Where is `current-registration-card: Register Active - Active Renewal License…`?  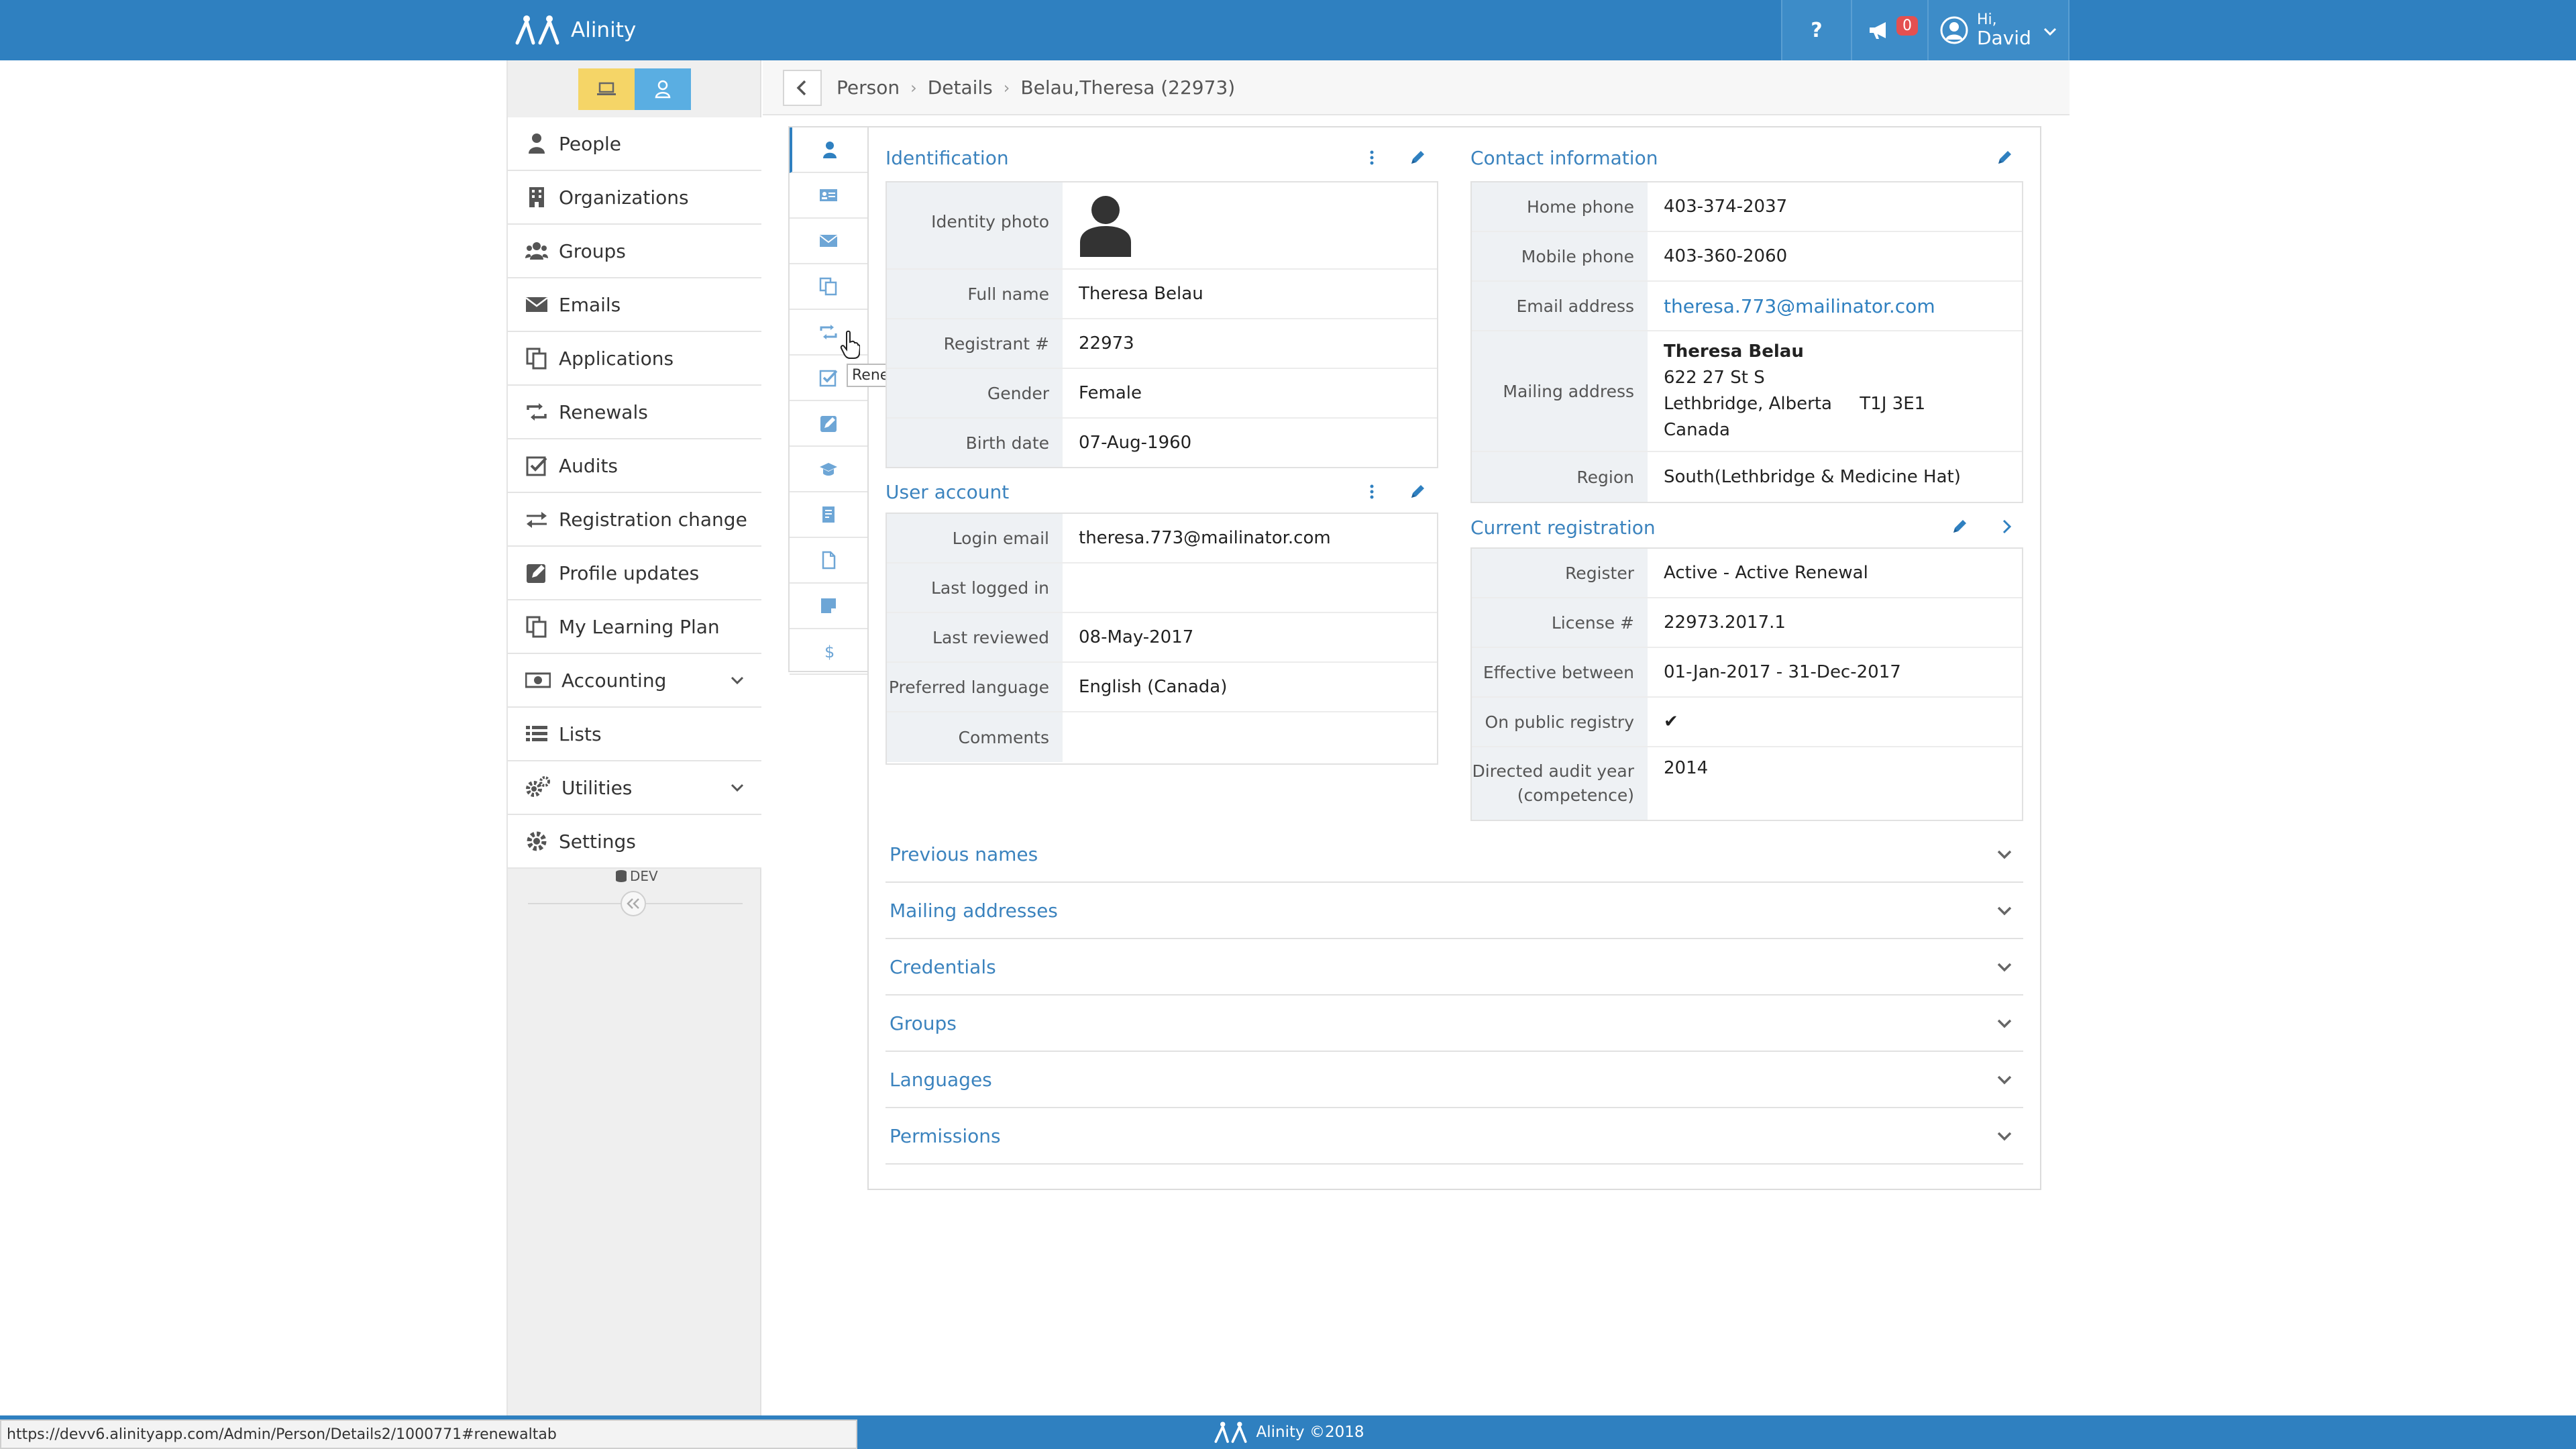
current-registration-card: Register Active - Active Renewal License… is located at coordinates (1746, 684).